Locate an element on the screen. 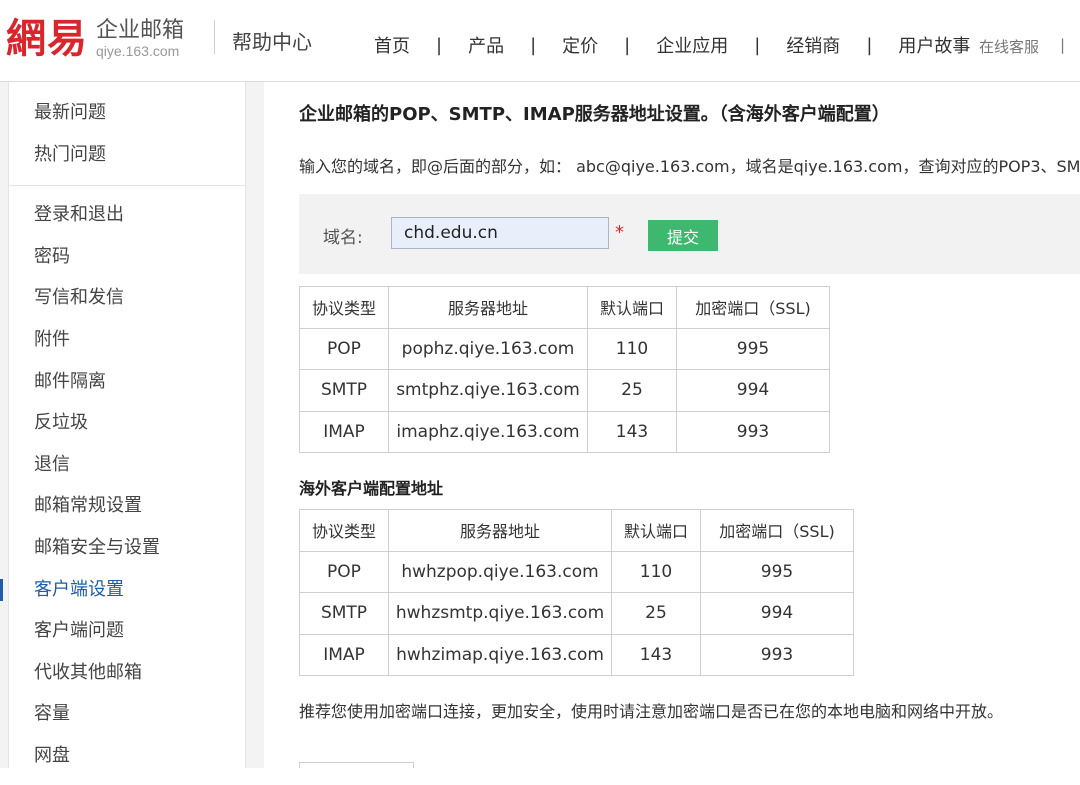 The width and height of the screenshot is (1080, 785). sidebar-item-capacity: 容量 is located at coordinates (127, 714).